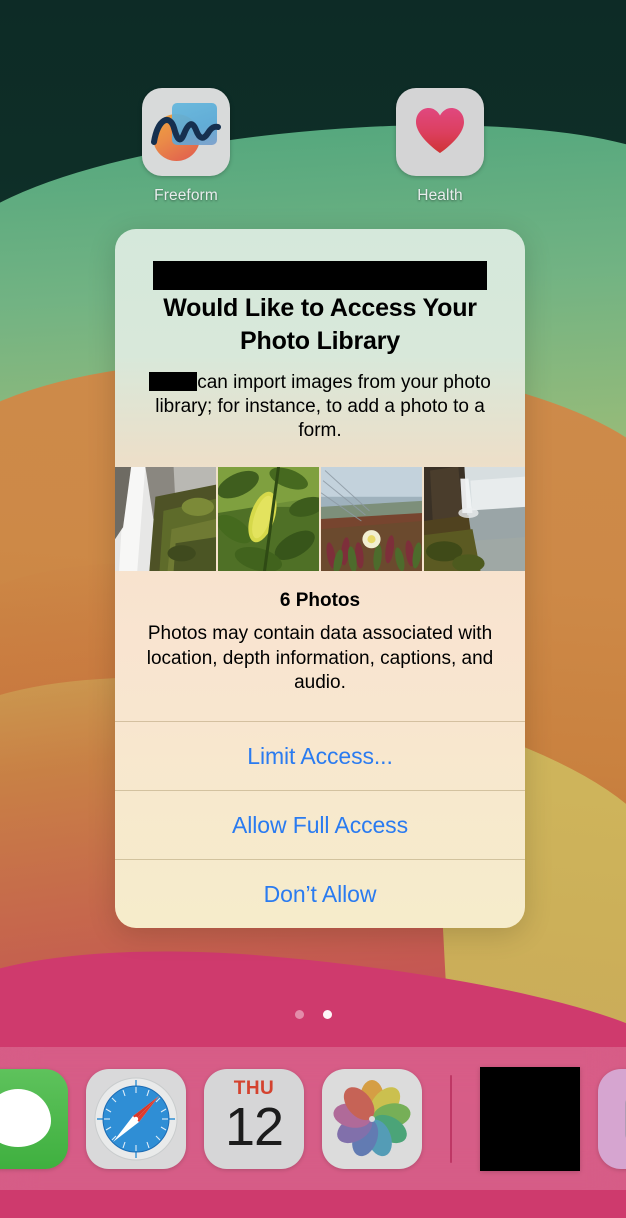  What do you see at coordinates (34, 1118) in the screenshot?
I see `dock-item-messages` at bounding box center [34, 1118].